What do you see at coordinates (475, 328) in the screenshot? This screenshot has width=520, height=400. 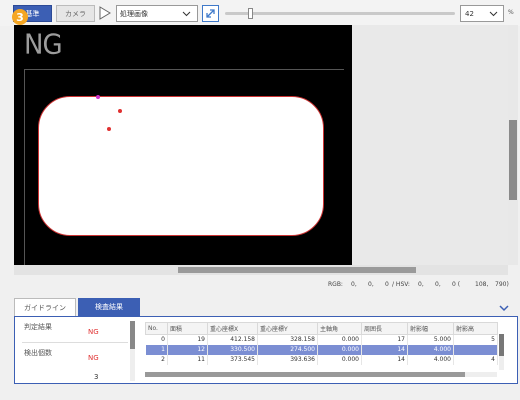 I see `col-header: 射影高` at bounding box center [475, 328].